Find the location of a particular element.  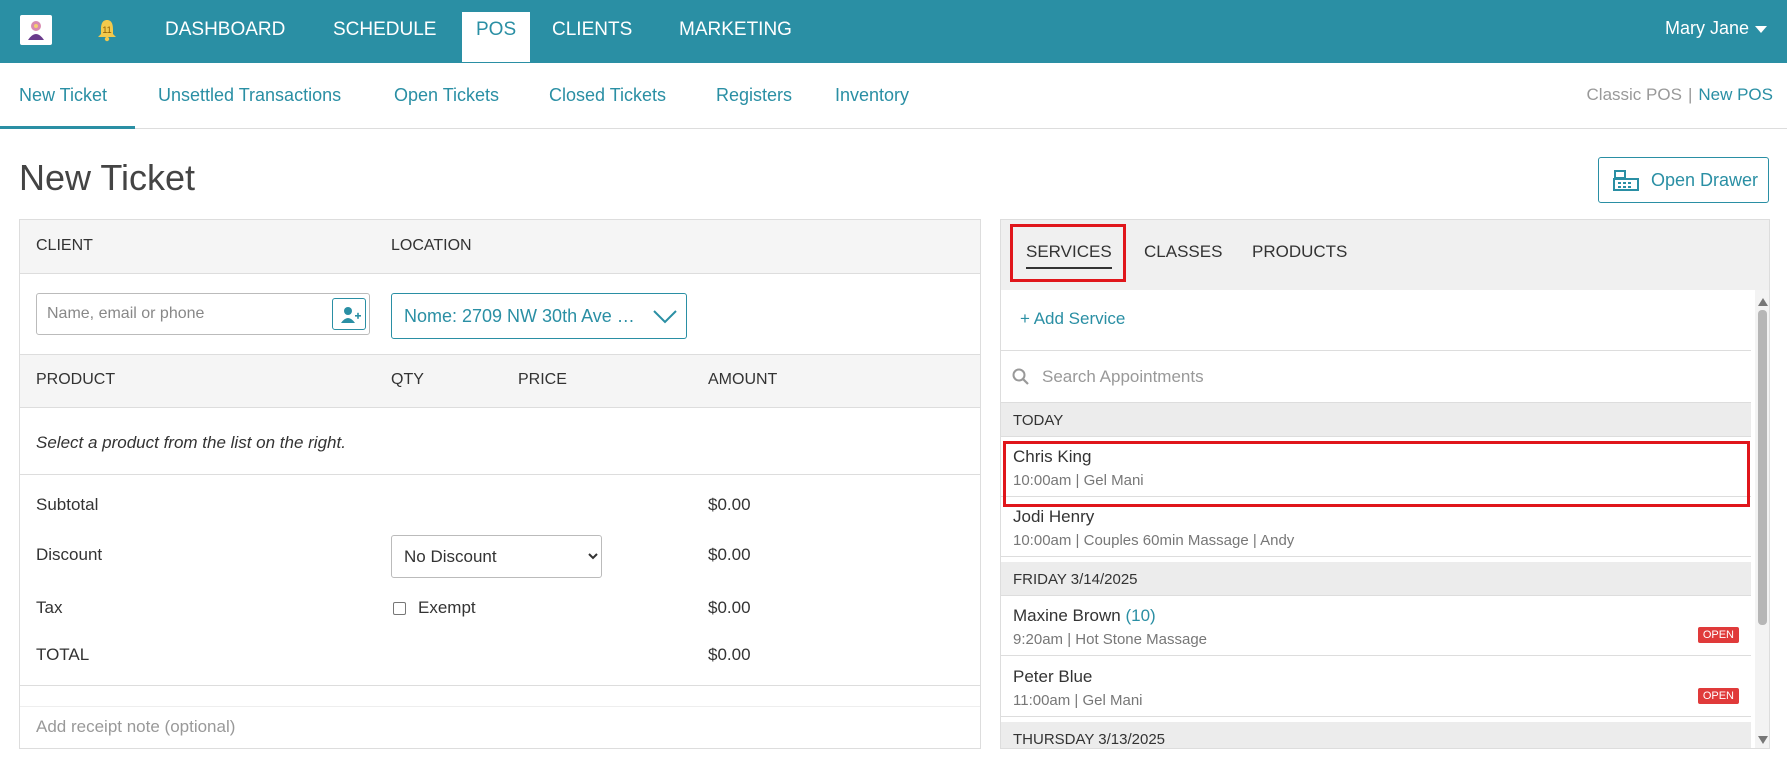

add-client-button is located at coordinates (349, 314).